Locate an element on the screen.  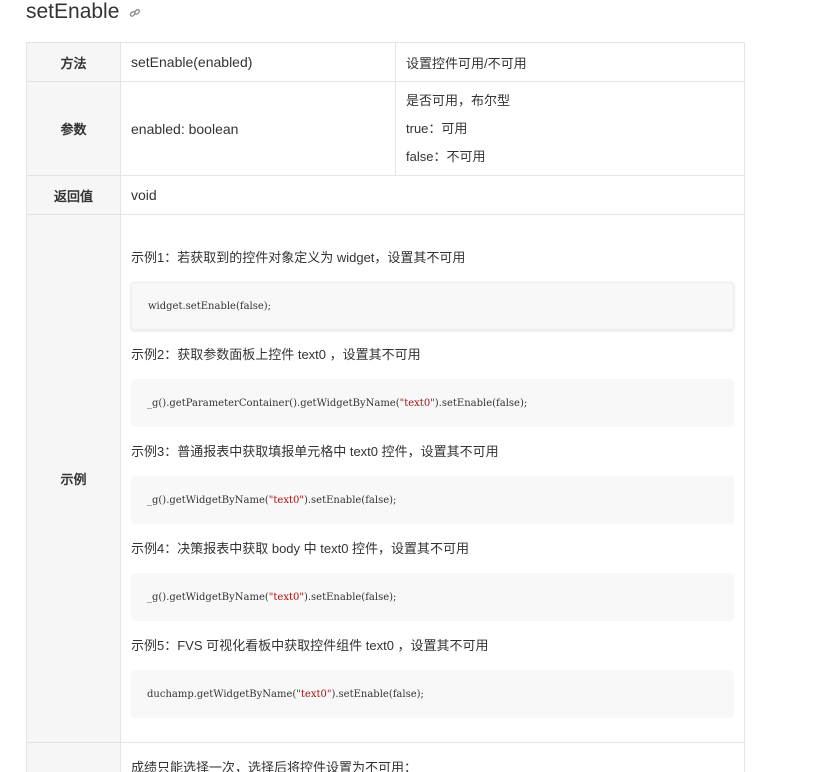
param-line: true：可用 is located at coordinates (437, 128).